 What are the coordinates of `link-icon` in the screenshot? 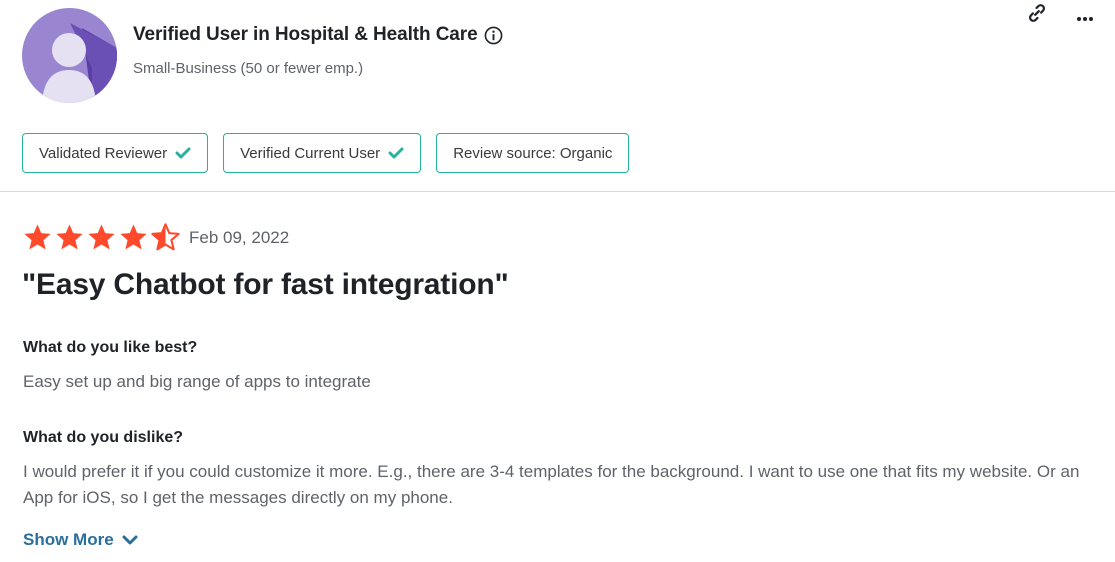 It's located at (1037, 13).